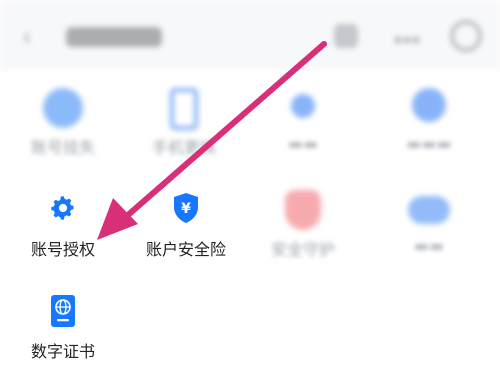 The width and height of the screenshot is (500, 373). What do you see at coordinates (303, 106) in the screenshot?
I see `location-icon` at bounding box center [303, 106].